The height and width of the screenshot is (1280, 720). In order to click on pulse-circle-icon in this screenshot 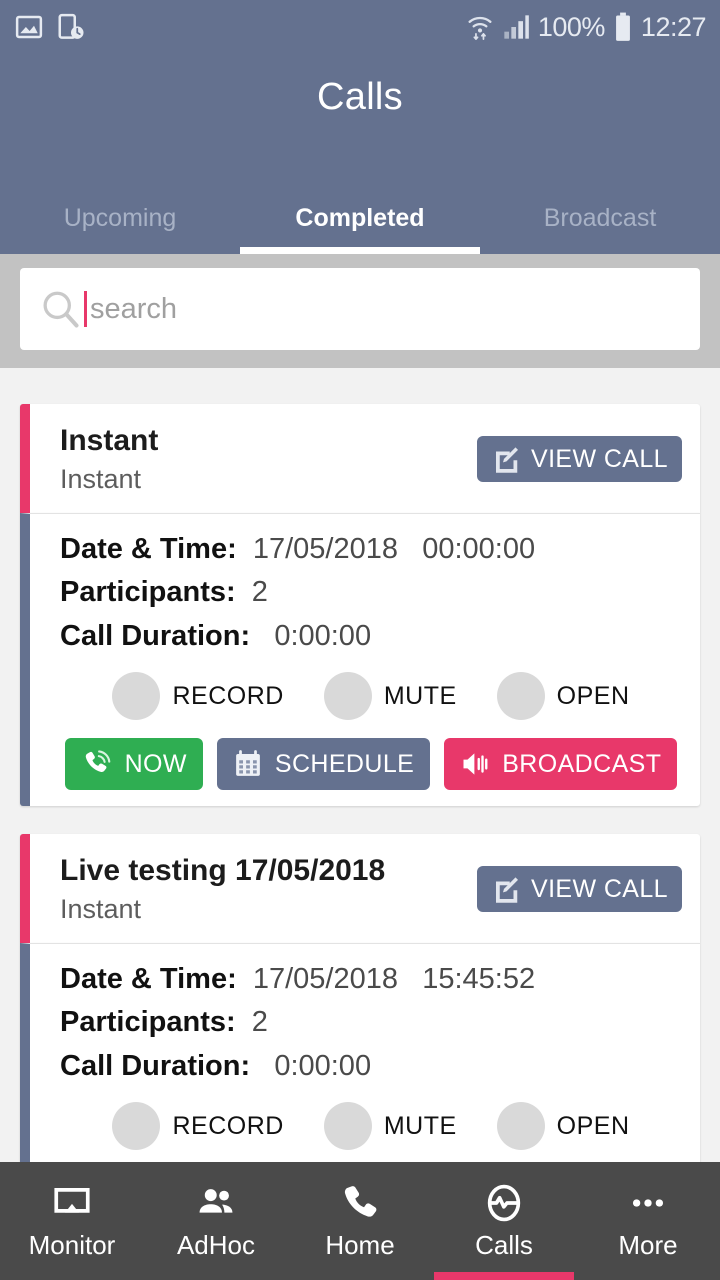, I will do `click(504, 1203)`.